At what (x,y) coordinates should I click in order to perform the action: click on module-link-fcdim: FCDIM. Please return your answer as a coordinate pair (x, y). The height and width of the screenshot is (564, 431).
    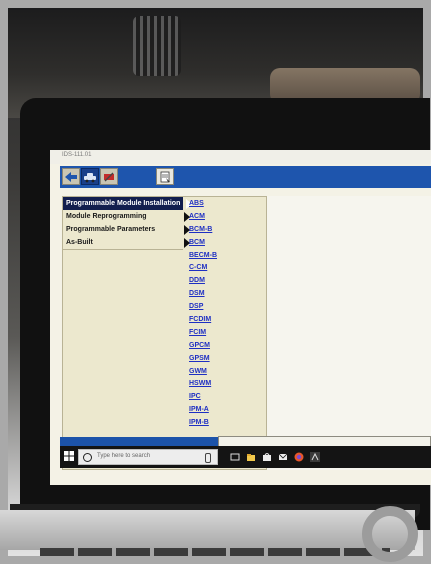
    Looking at the image, I should click on (219, 319).